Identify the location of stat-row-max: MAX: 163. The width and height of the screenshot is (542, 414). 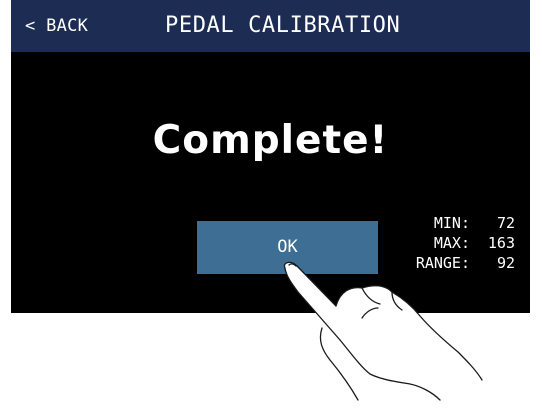
(455, 243).